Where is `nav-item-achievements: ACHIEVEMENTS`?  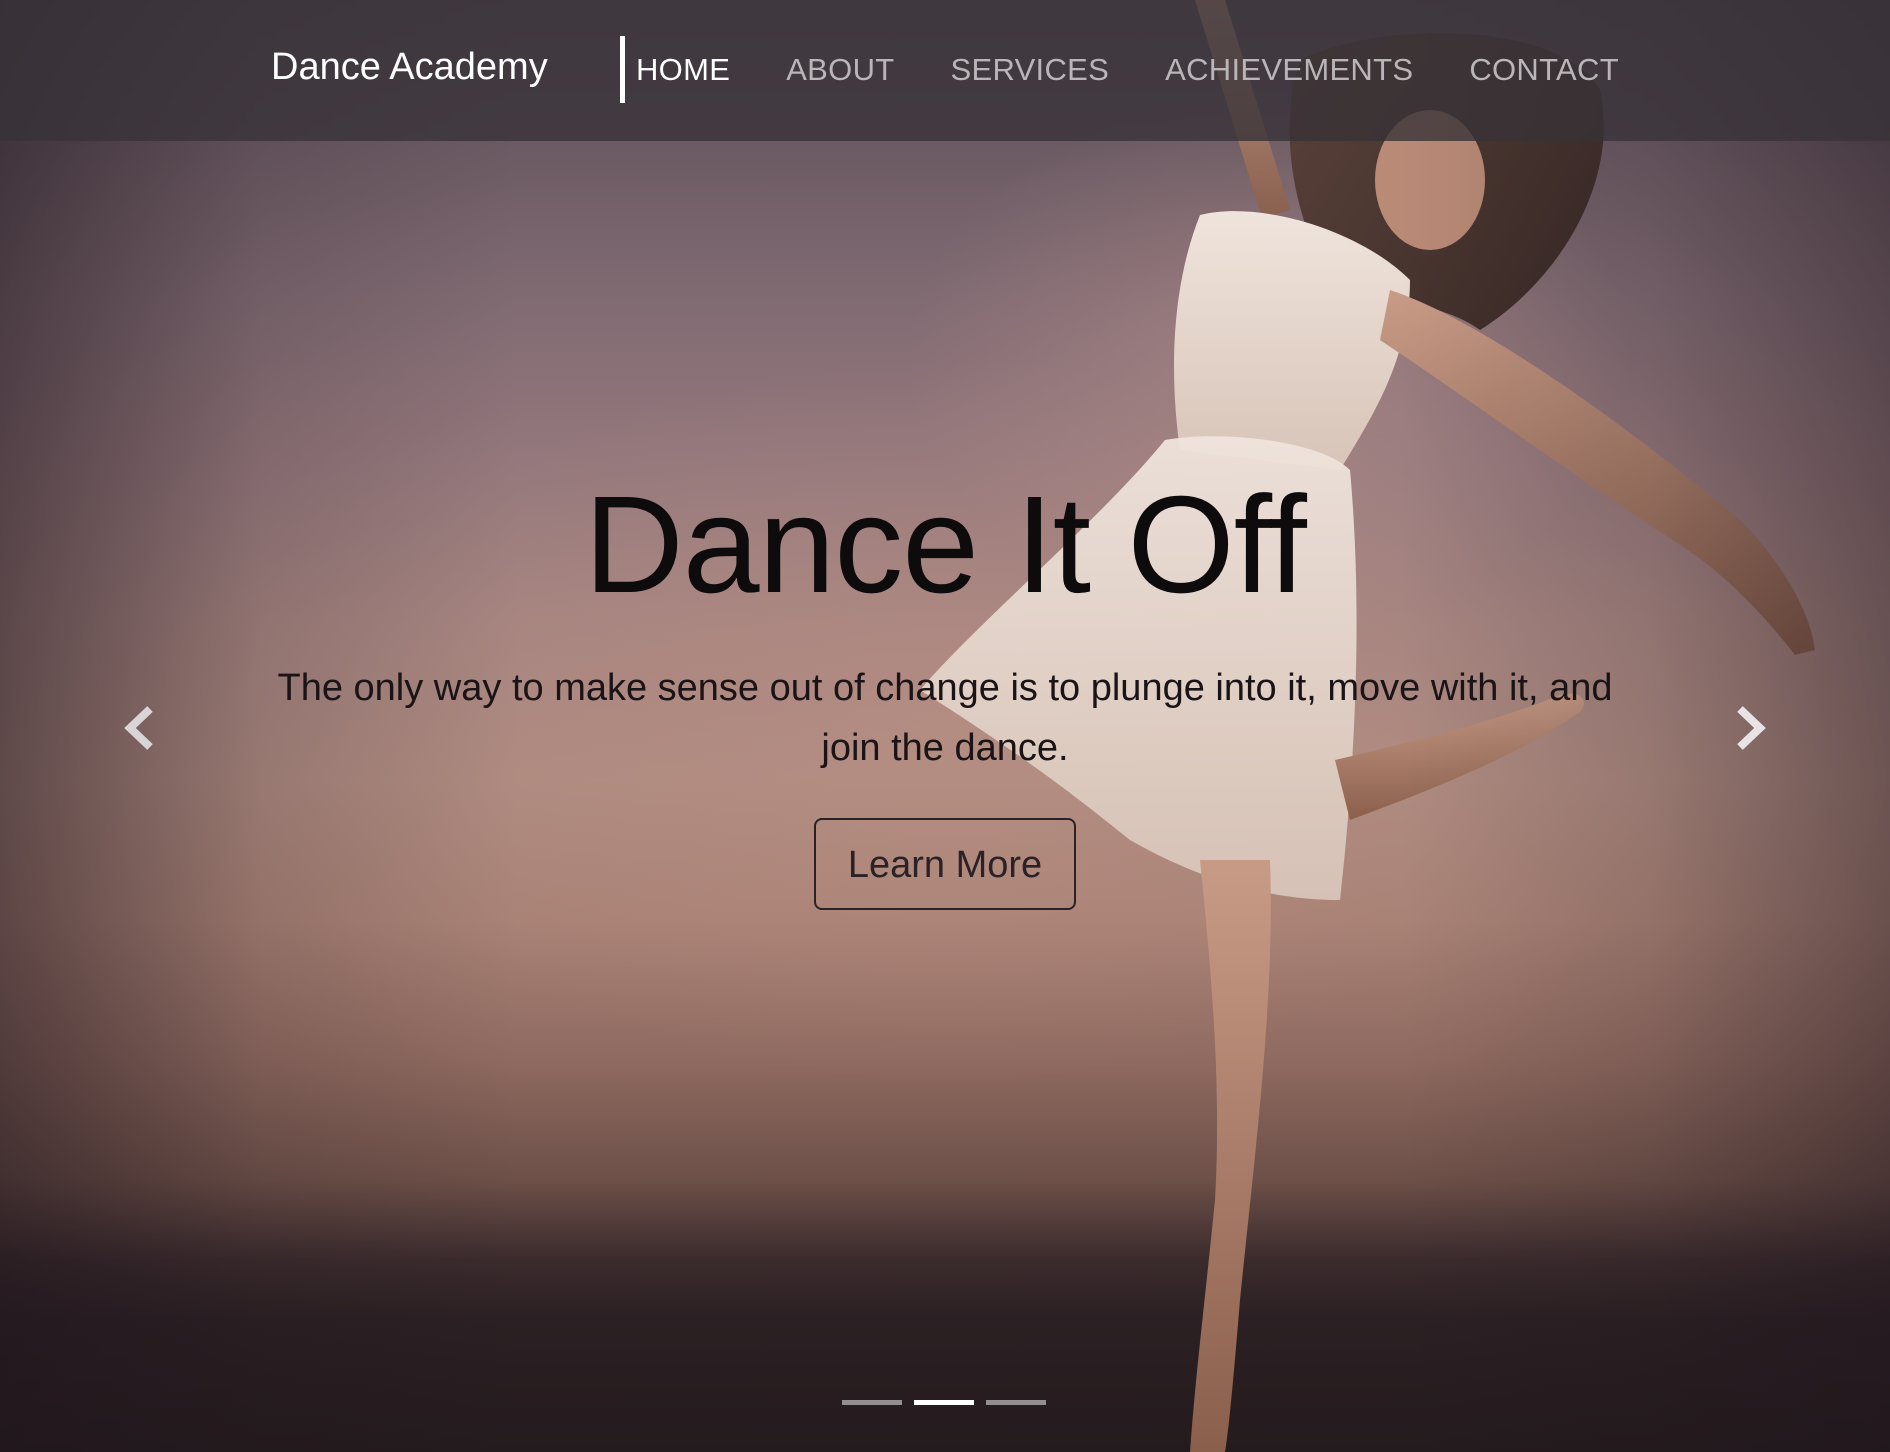
nav-item-achievements: ACHIEVEMENTS is located at coordinates (1289, 70).